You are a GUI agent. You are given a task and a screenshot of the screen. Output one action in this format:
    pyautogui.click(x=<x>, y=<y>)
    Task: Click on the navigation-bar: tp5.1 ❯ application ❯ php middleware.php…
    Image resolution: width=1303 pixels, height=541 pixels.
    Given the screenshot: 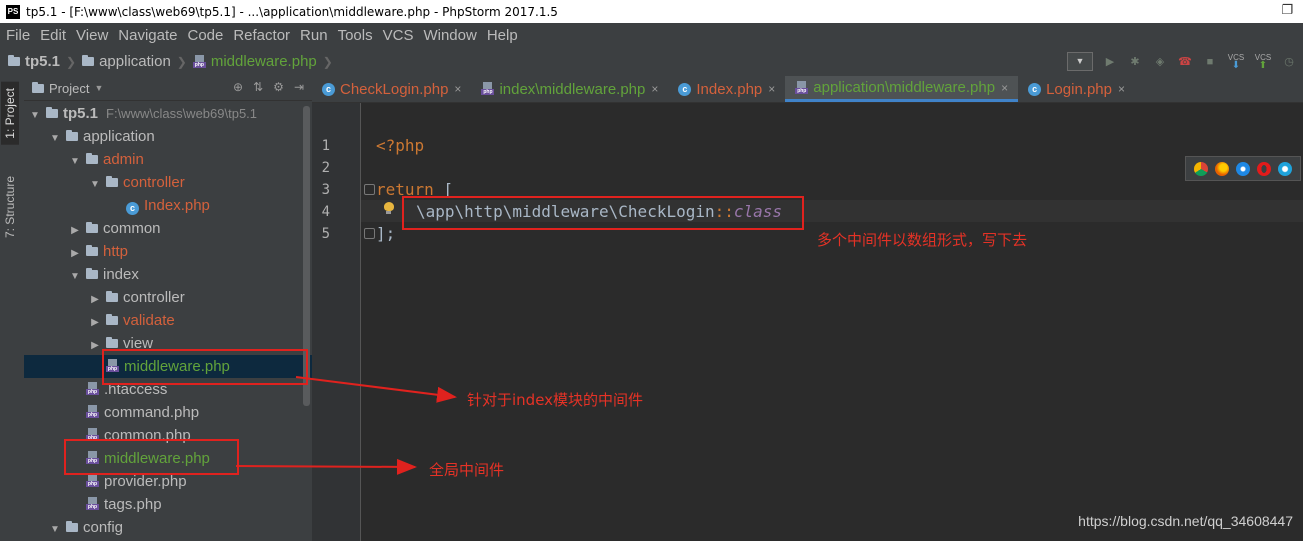 What is the action you would take?
    pyautogui.click(x=651, y=62)
    